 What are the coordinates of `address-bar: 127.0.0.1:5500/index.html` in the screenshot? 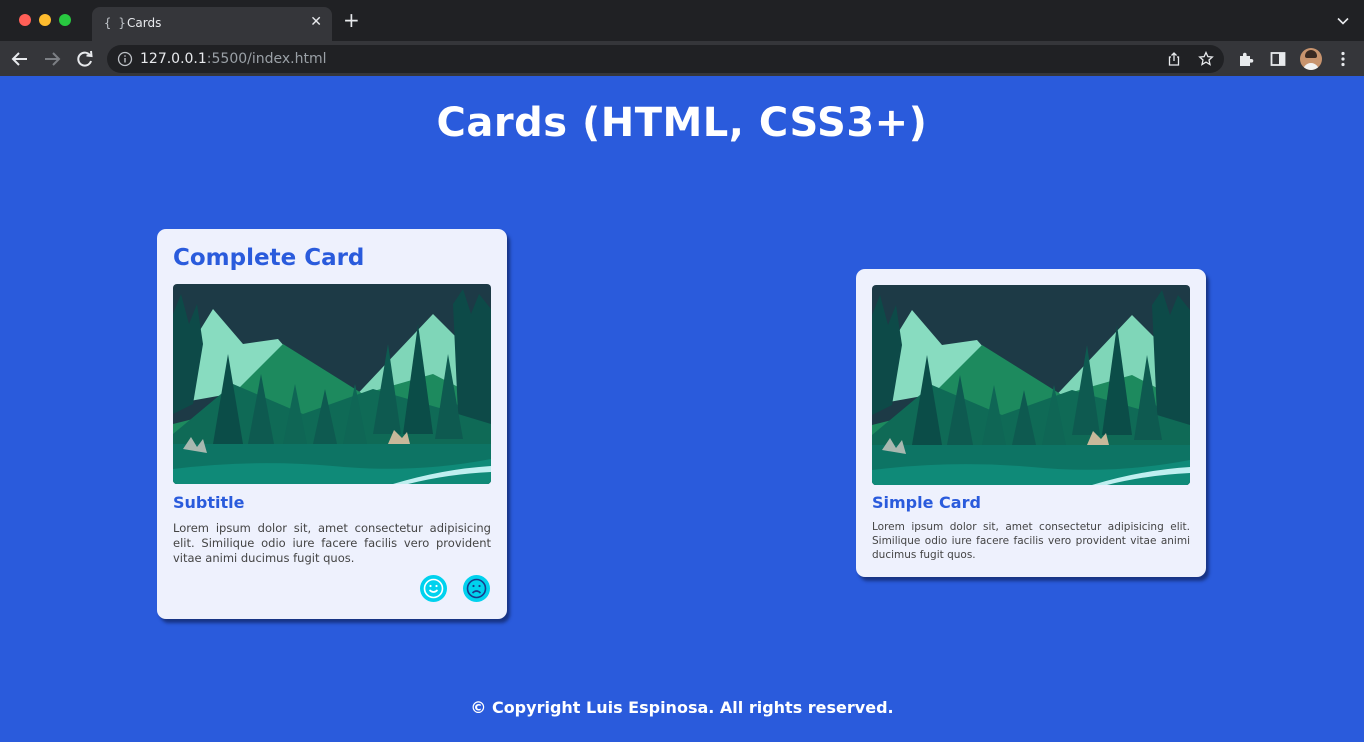 It's located at (665, 59).